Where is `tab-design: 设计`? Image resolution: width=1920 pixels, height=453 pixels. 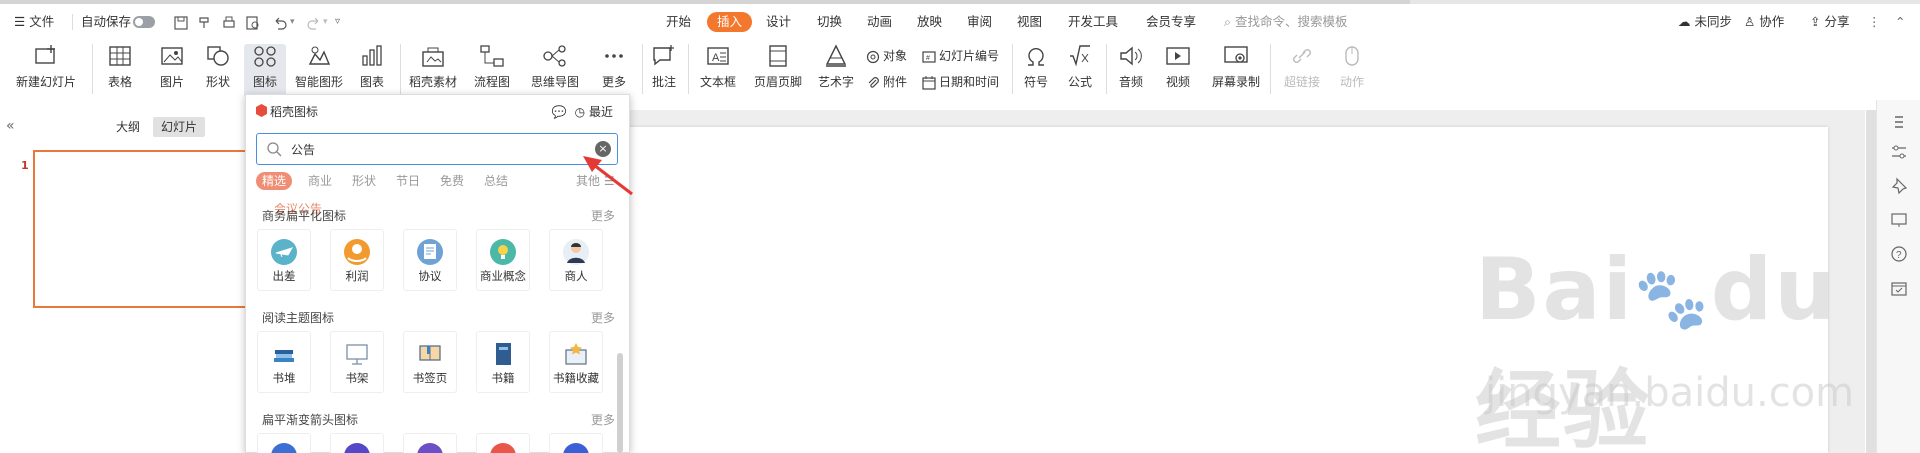 tab-design: 设计 is located at coordinates (778, 22).